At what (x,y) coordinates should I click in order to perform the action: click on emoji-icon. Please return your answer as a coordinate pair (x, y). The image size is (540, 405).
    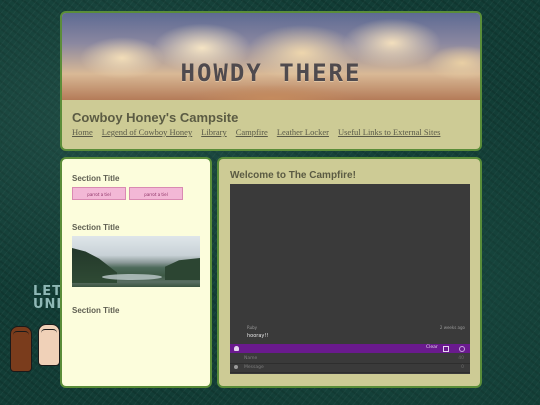
    Looking at the image, I should click on (236, 367).